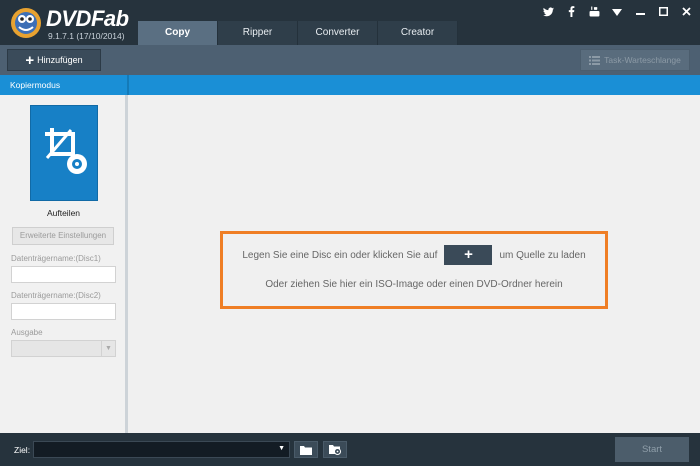  I want to click on target-path-field: ▼, so click(161, 449).